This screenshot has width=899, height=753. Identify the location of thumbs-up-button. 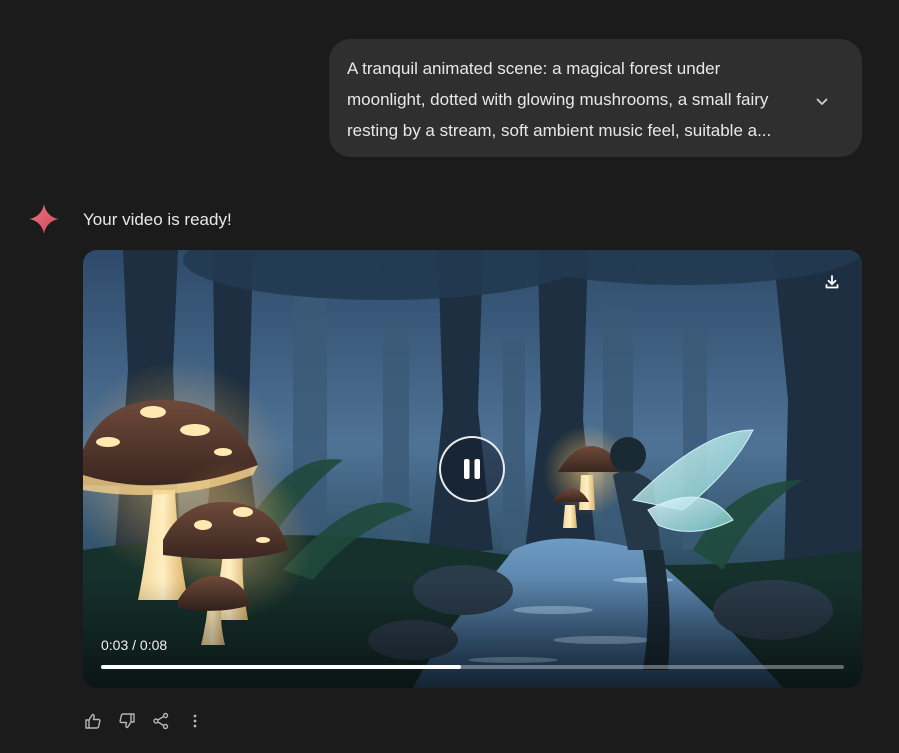
(93, 721).